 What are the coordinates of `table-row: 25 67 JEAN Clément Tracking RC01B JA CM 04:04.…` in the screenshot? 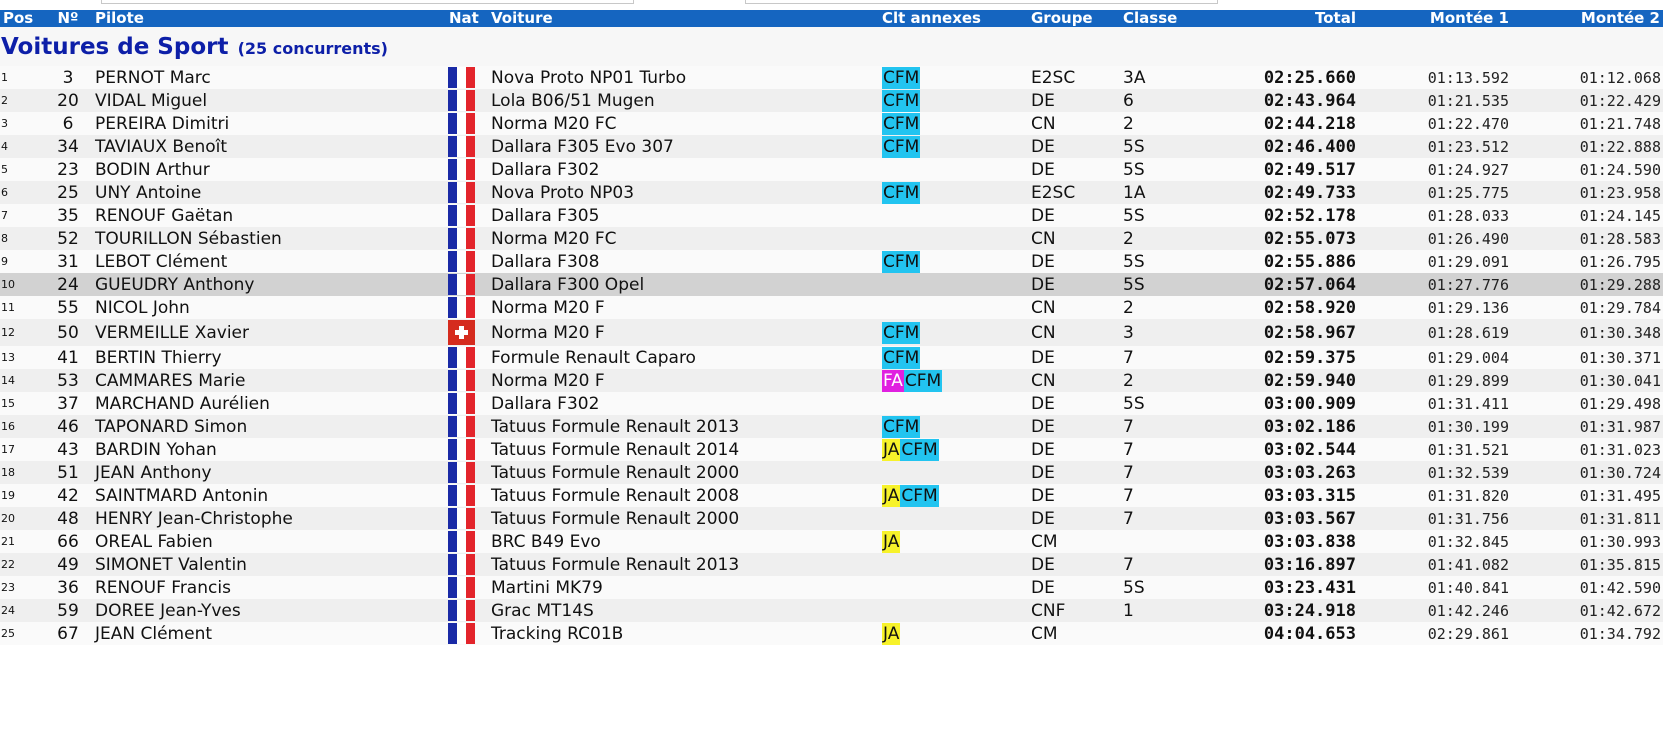 It's located at (831, 633).